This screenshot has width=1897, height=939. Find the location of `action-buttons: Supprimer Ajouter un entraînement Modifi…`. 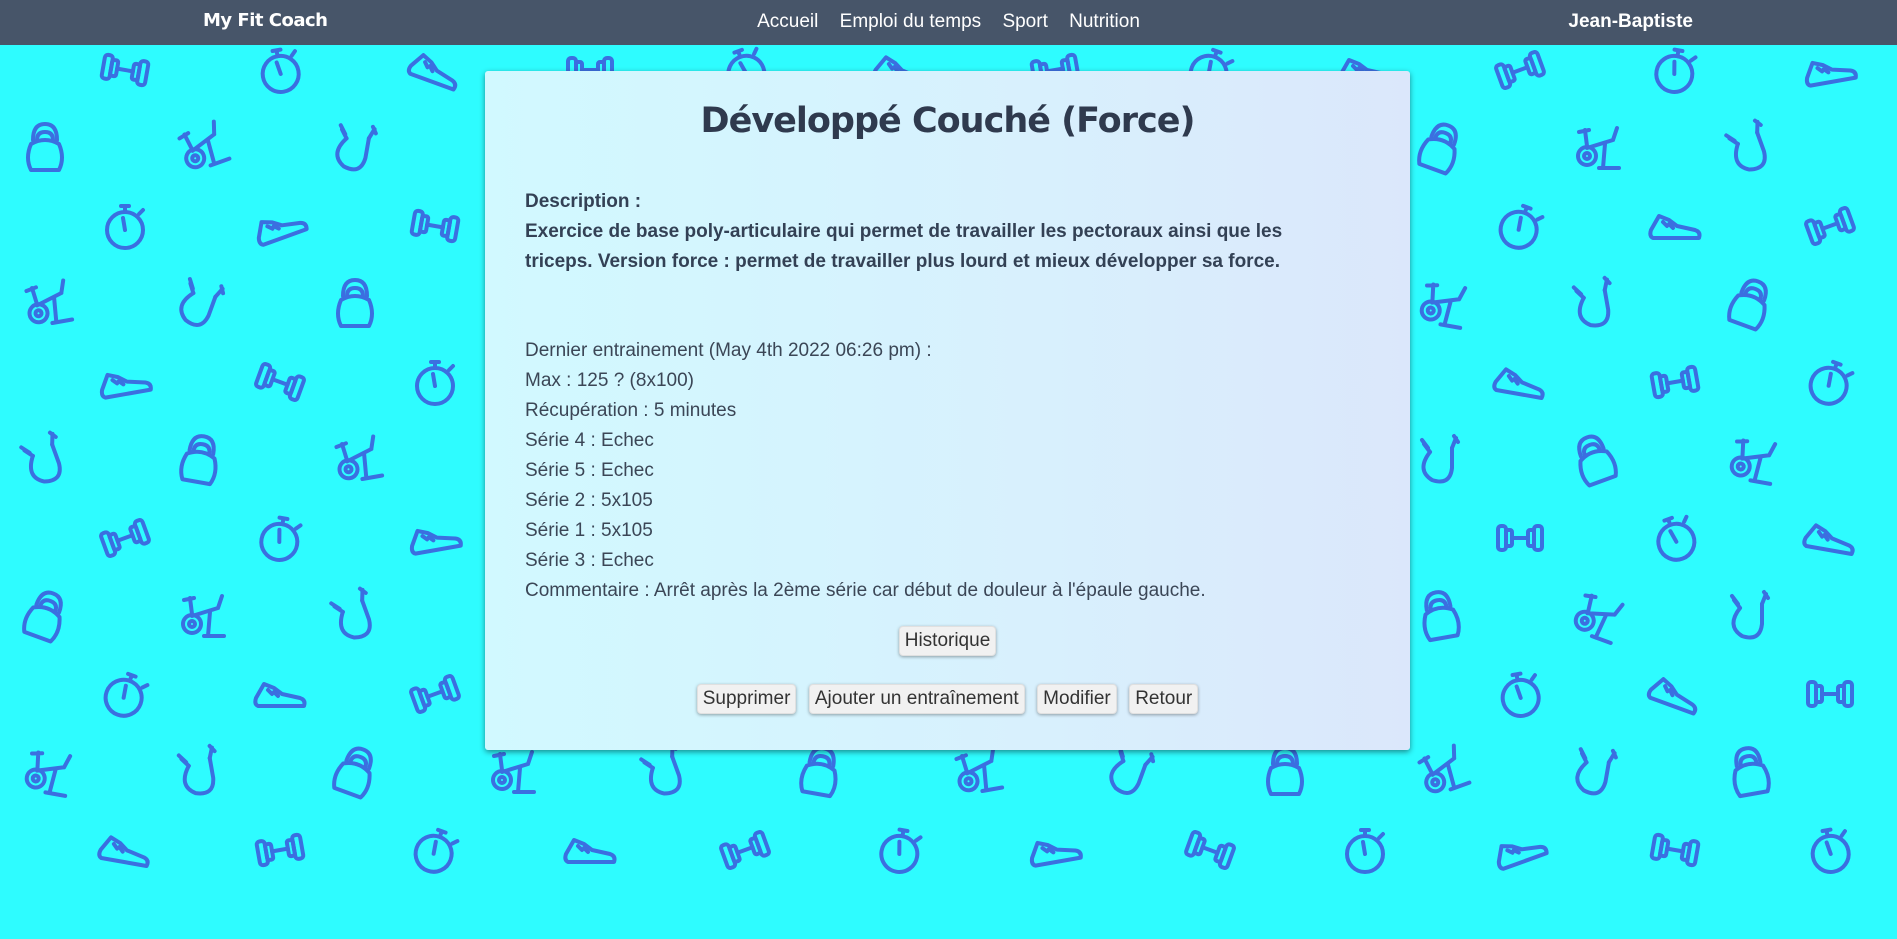

action-buttons: Supprimer Ajouter un entraînement Modifi… is located at coordinates (947, 699).